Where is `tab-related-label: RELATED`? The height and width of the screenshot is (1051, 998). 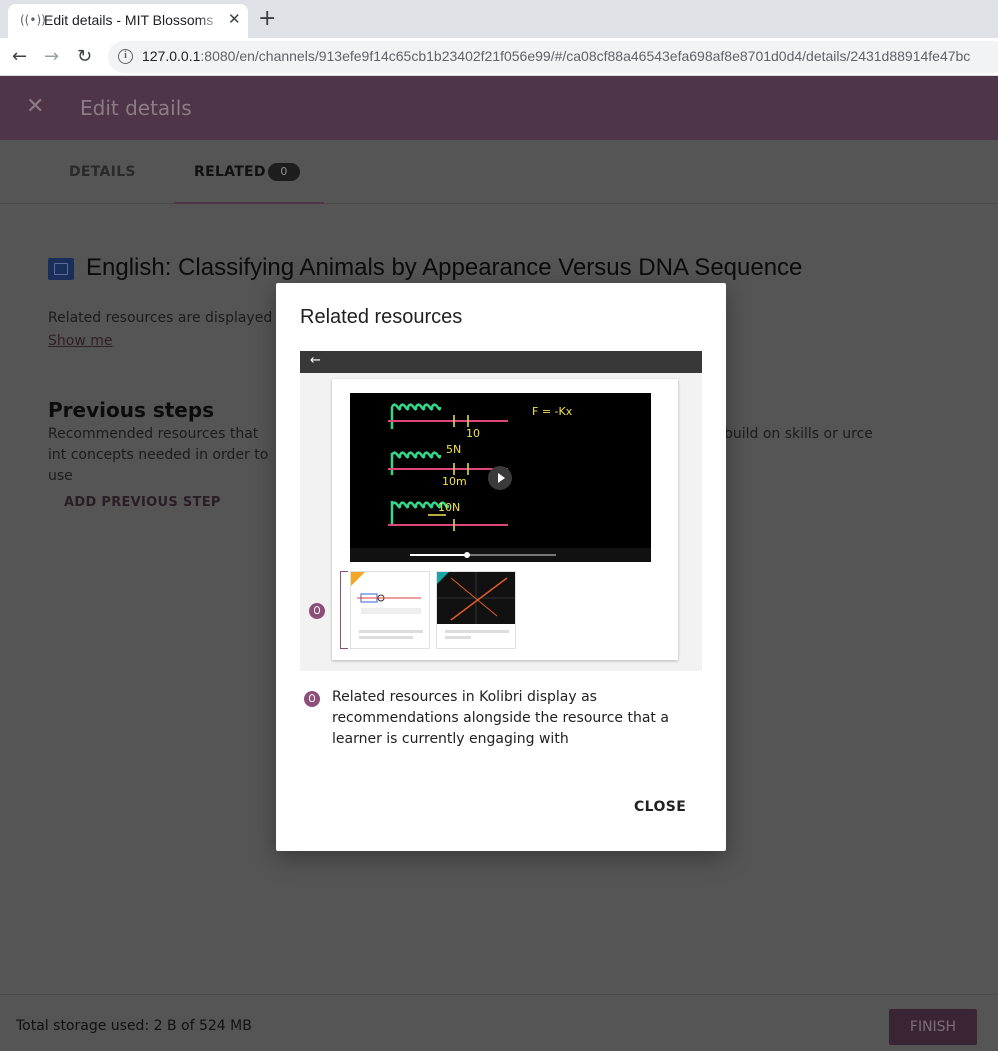
tab-related-label: RELATED is located at coordinates (230, 172).